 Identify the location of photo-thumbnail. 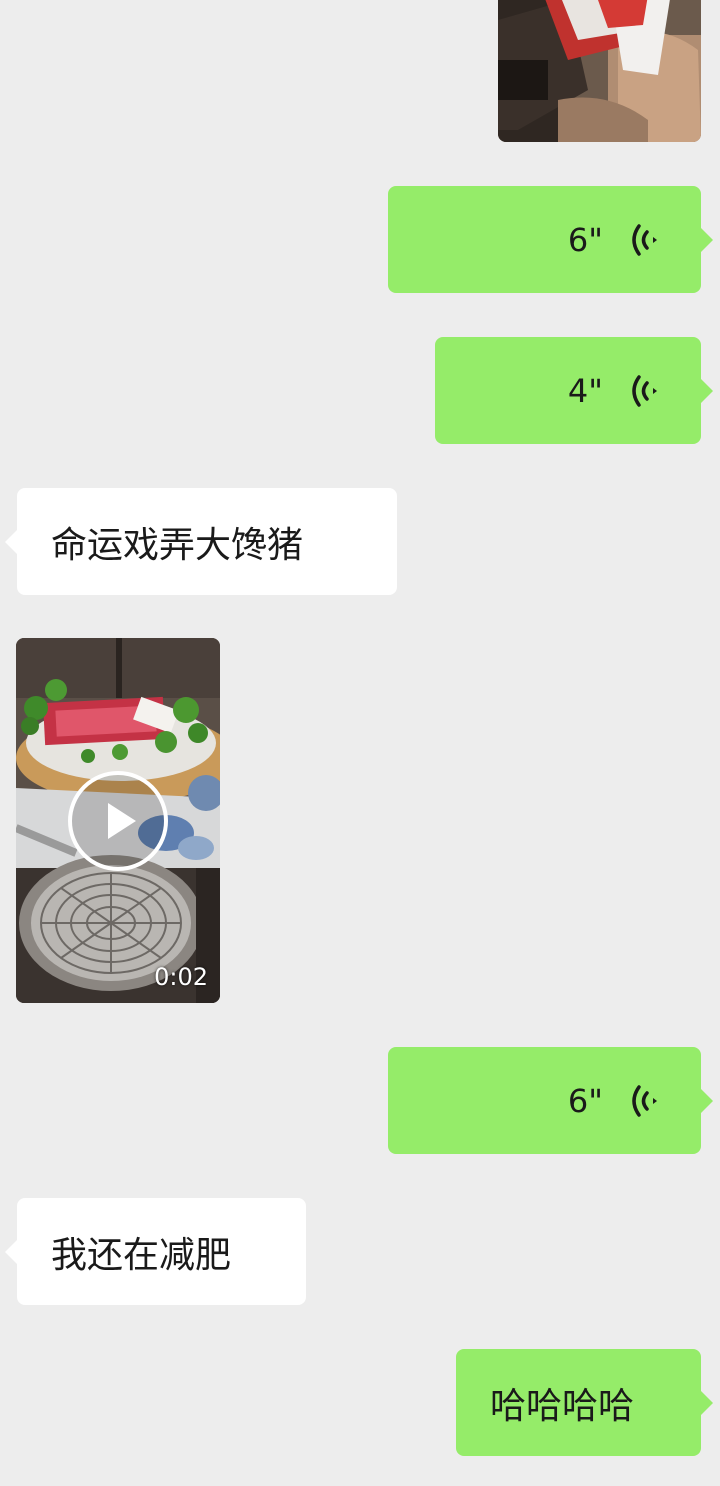
(599, 71).